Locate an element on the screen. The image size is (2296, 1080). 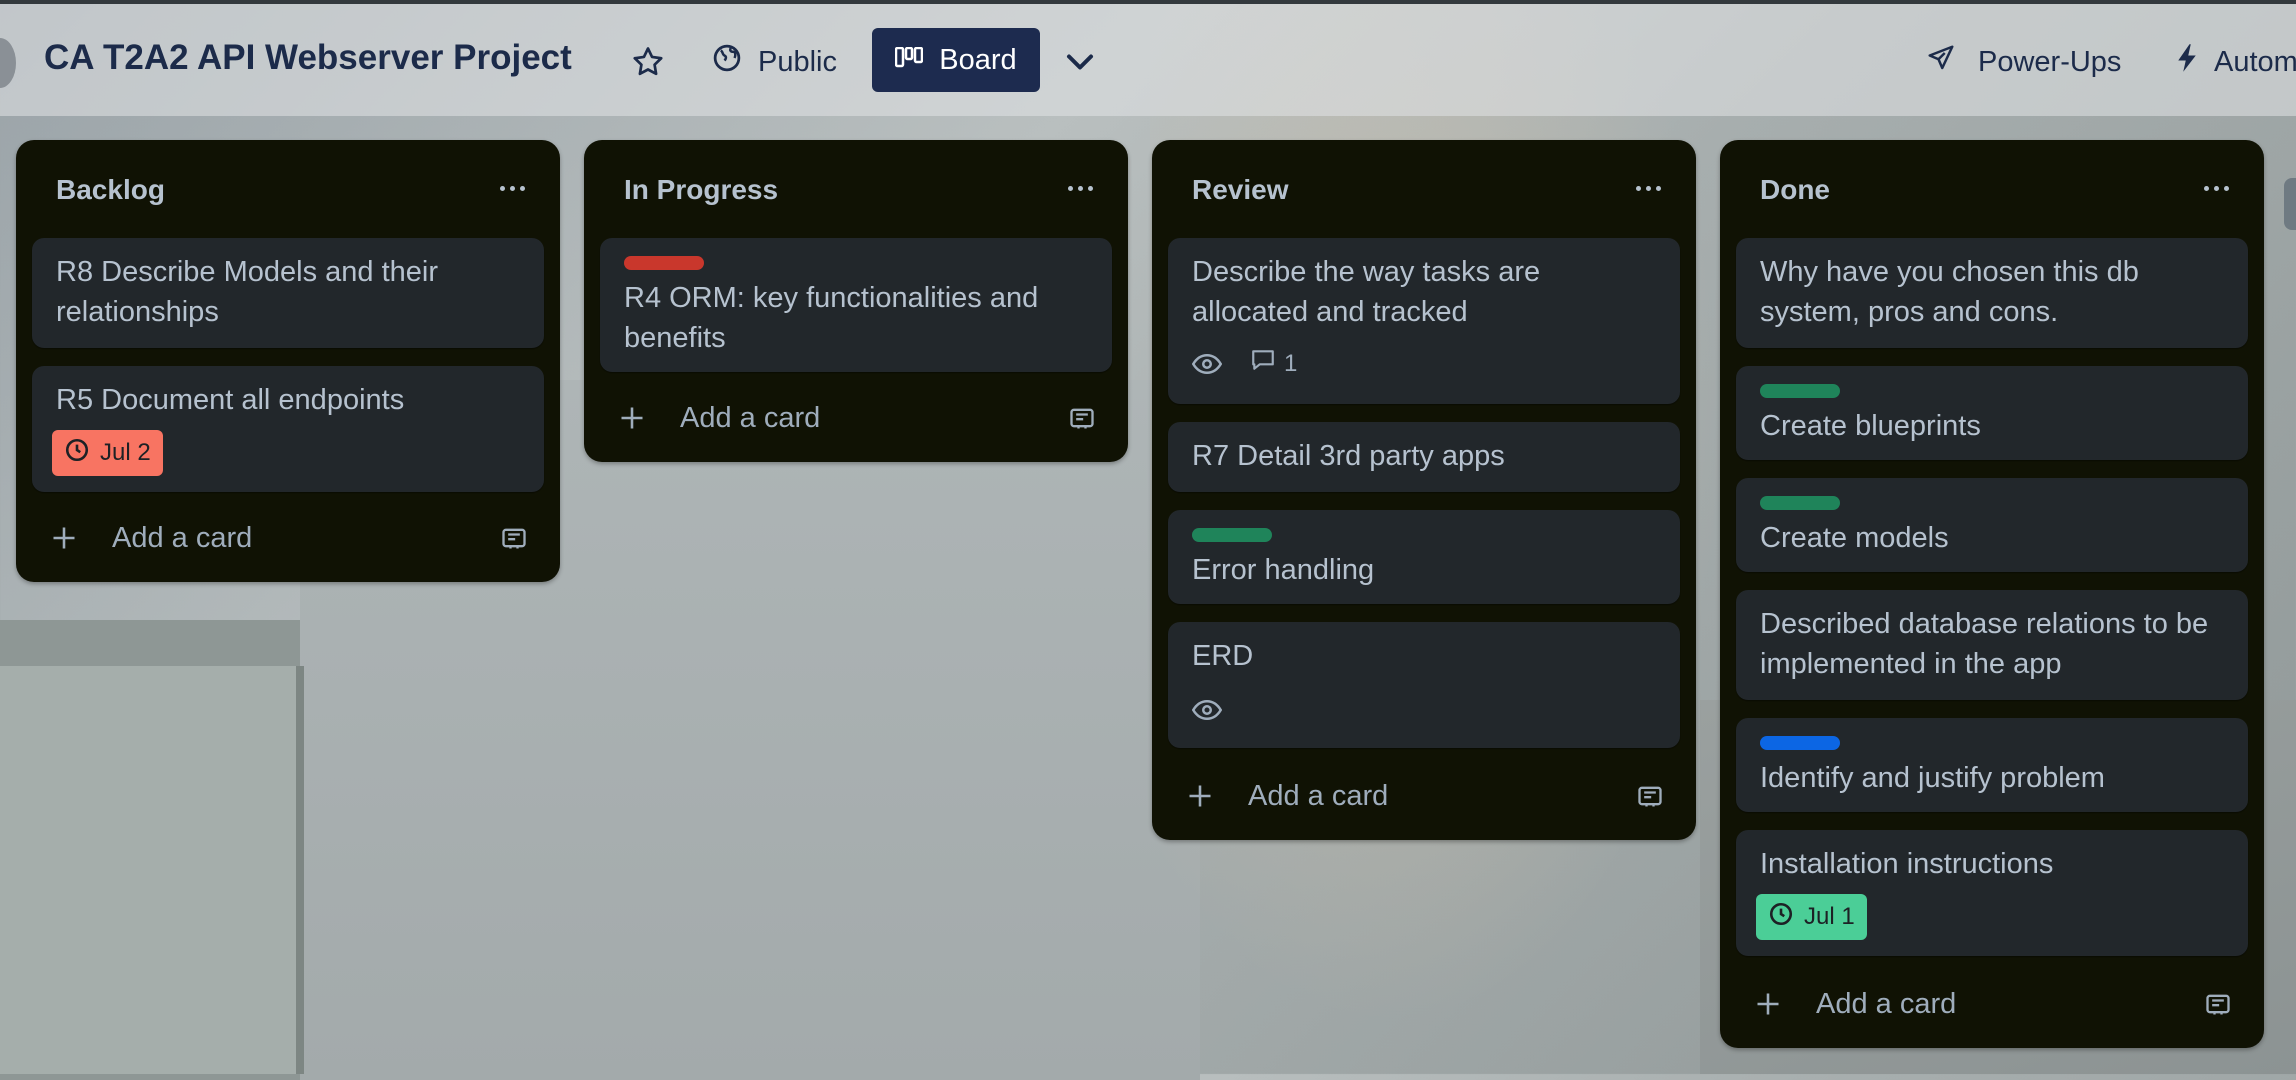
board-icon is located at coordinates (909, 60).